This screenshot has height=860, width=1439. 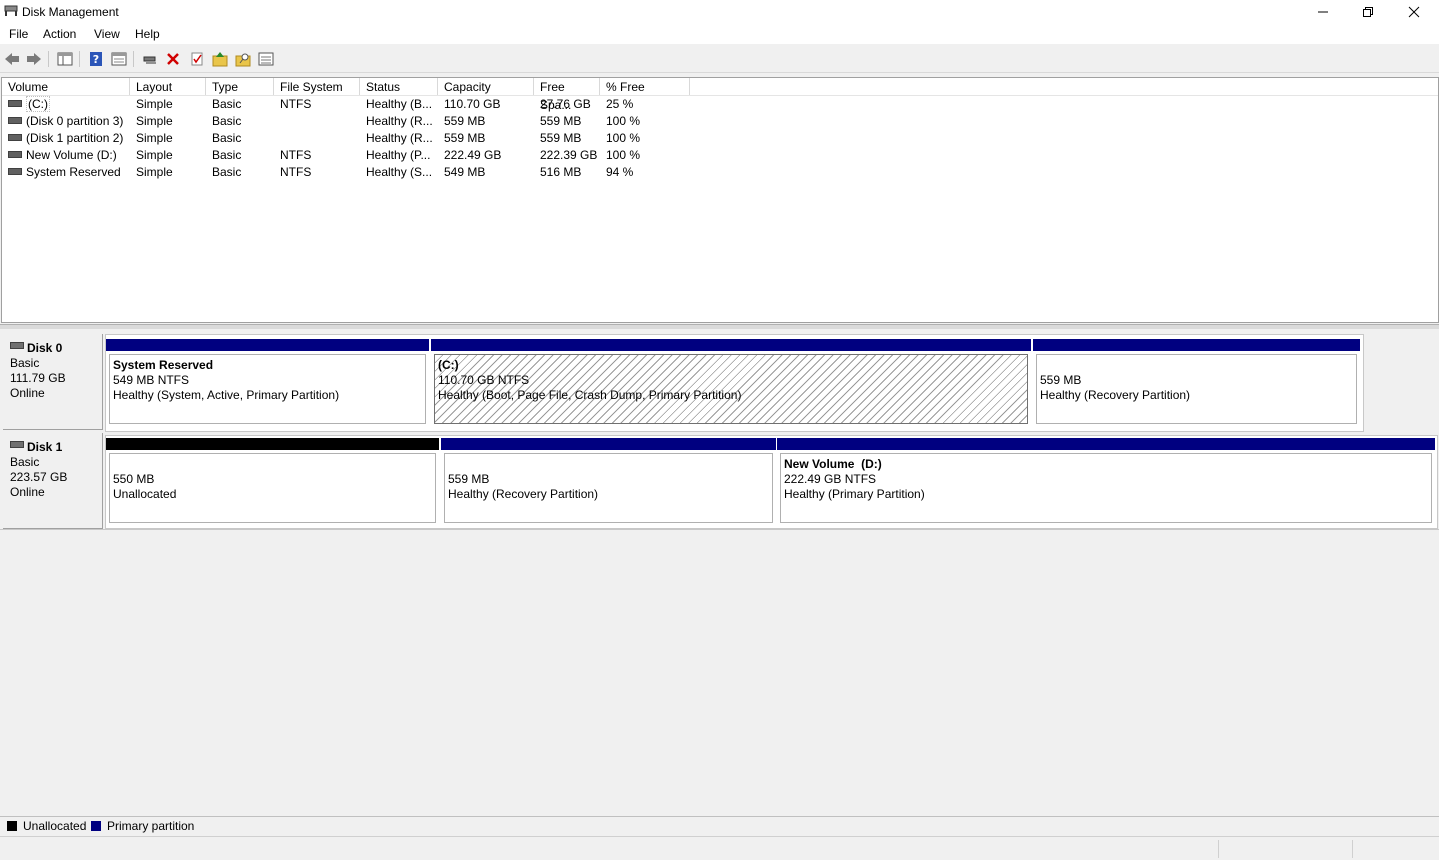 I want to click on partition-size: 549 MB NTFS, so click(x=151, y=380).